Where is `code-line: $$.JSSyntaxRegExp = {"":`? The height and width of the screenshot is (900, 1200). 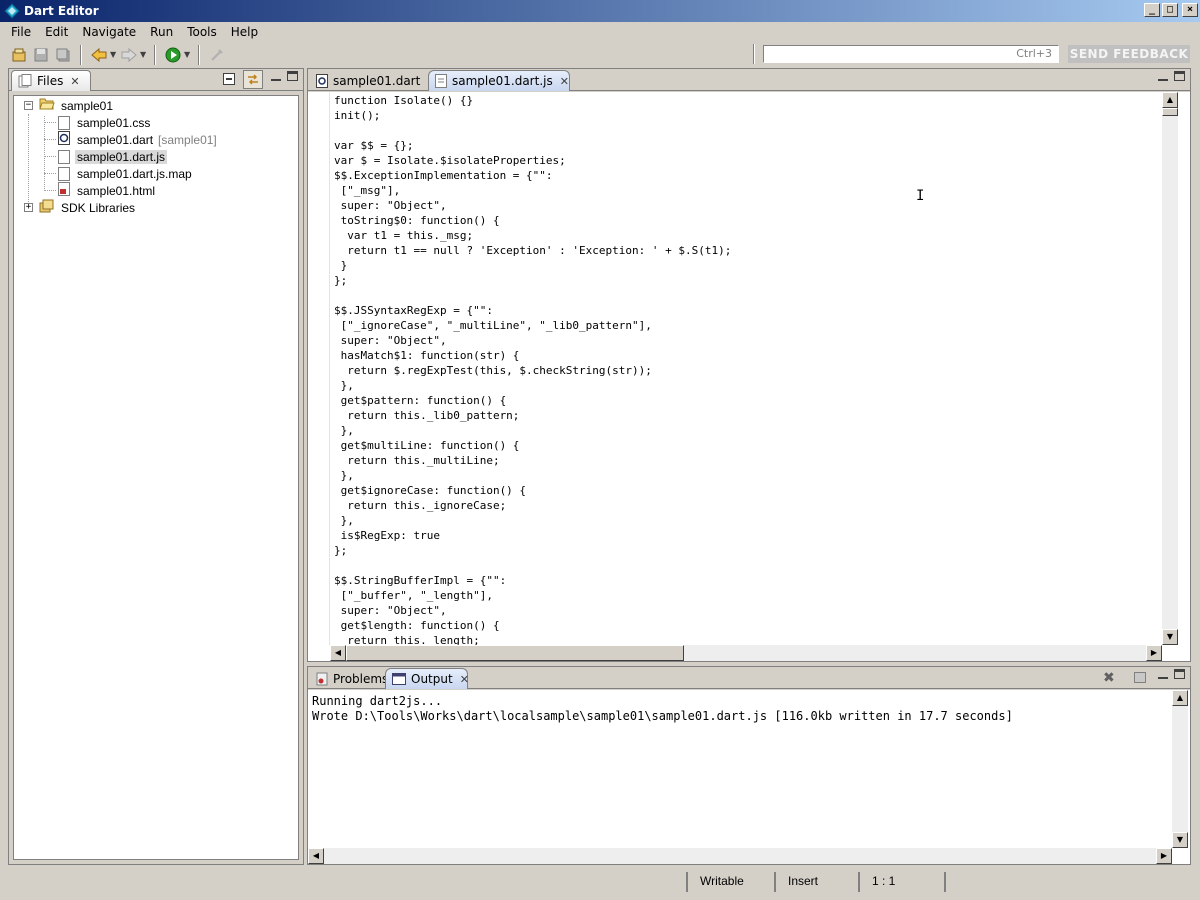
code-line: $$.JSSyntaxRegExp = {"": is located at coordinates (413, 310).